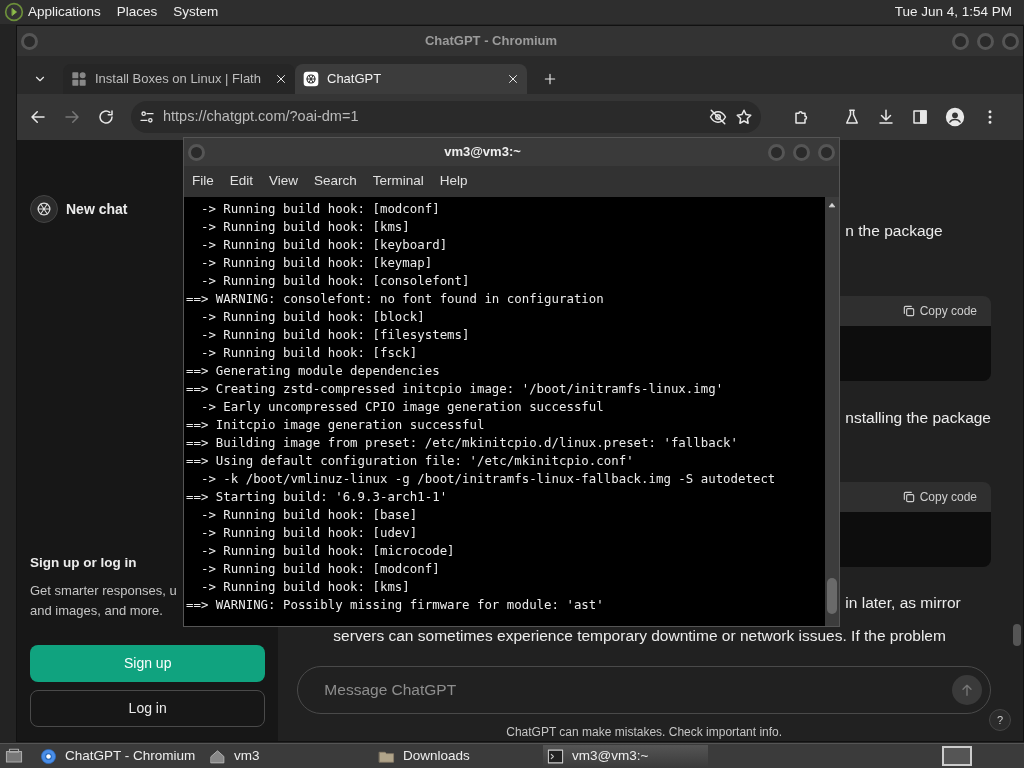 This screenshot has height=768, width=1024. Describe the element at coordinates (148, 708) in the screenshot. I see `log-in-button: Log in` at that location.